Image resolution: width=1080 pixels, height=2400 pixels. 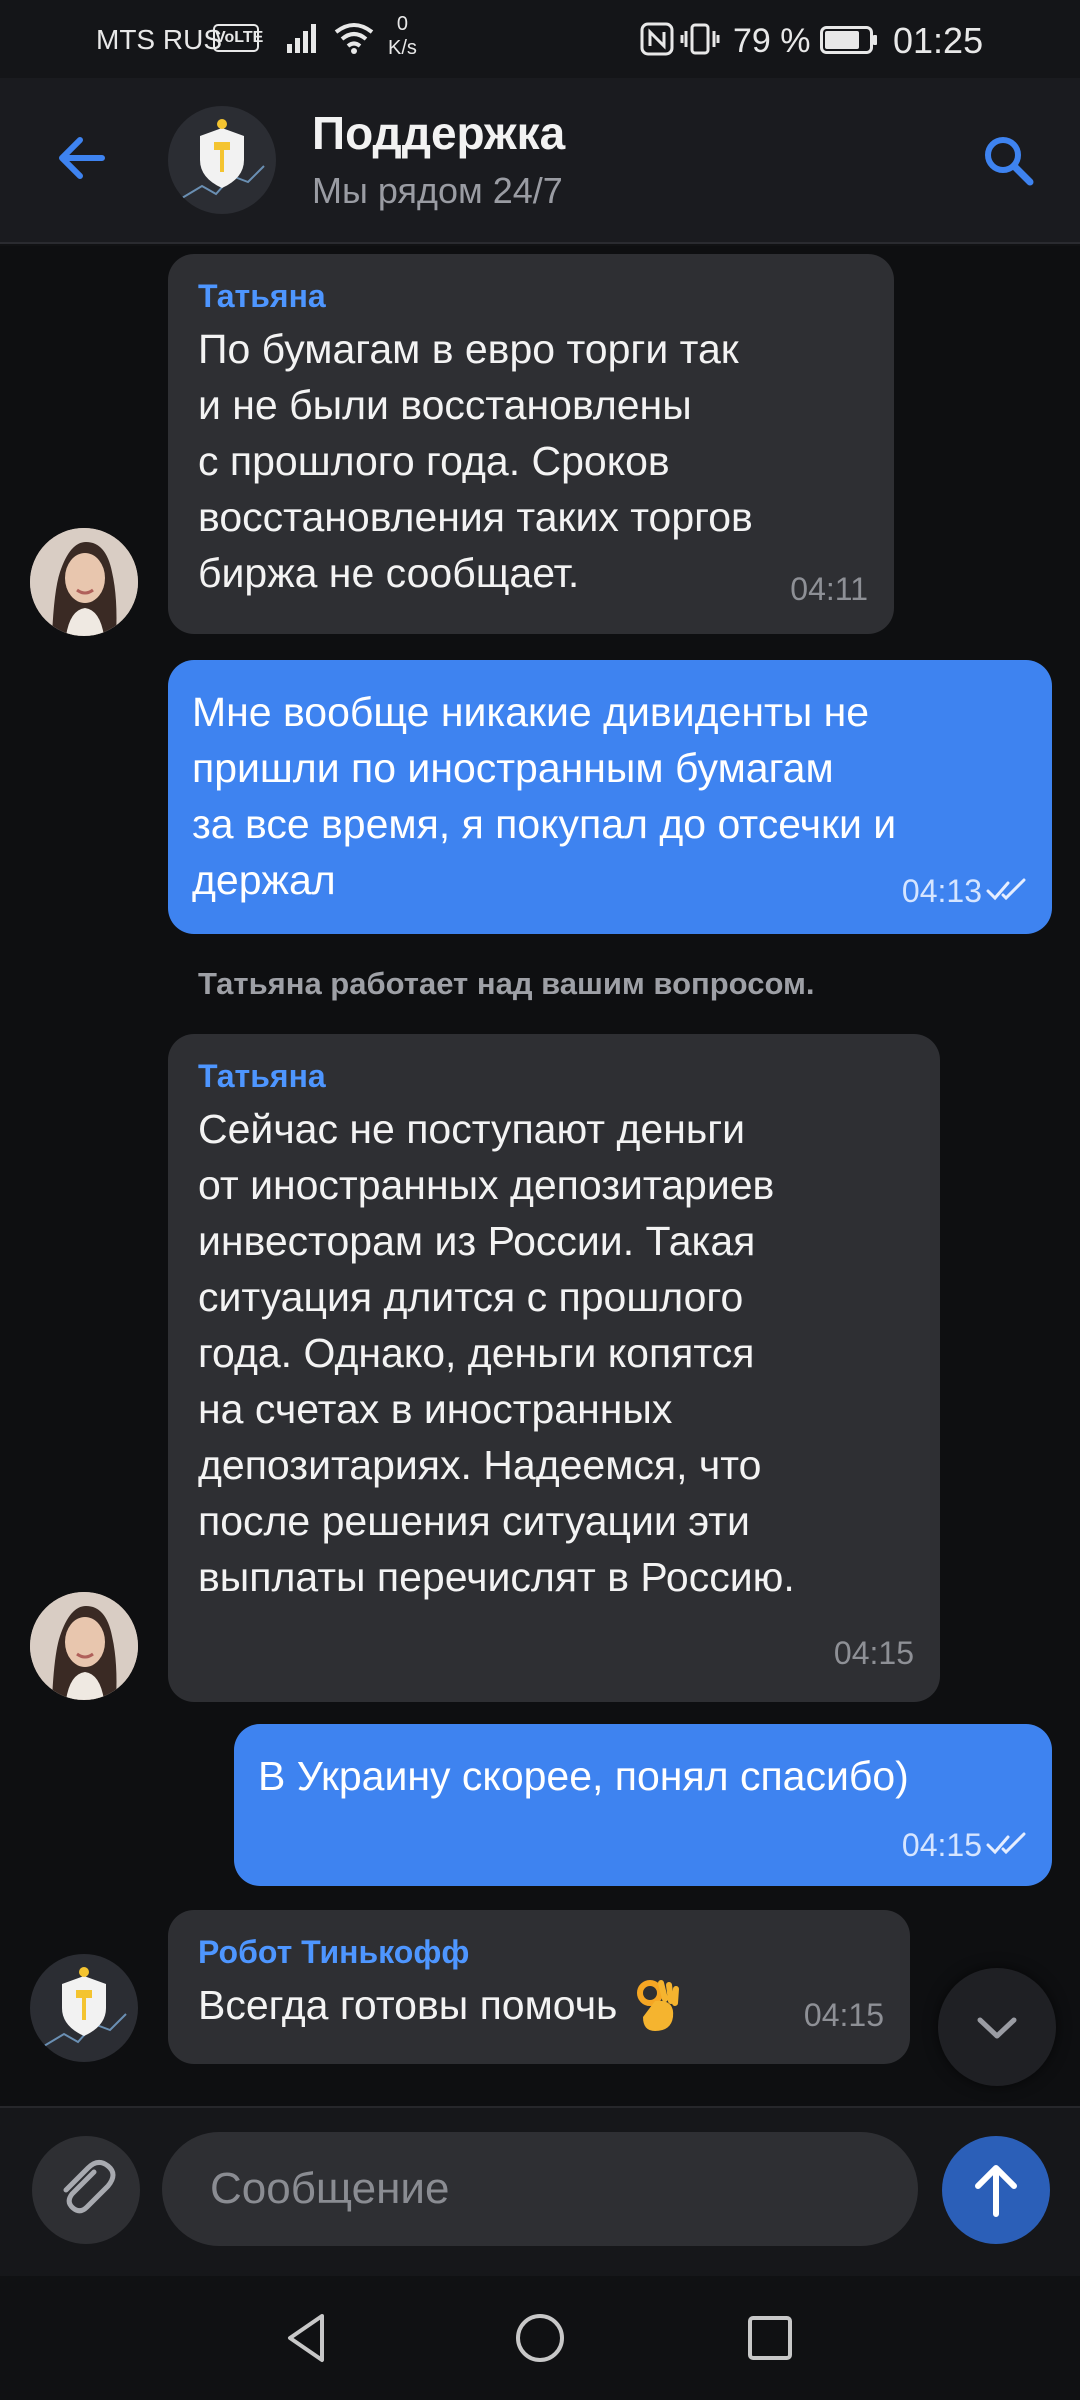 I want to click on message-composer, so click(x=540, y=2191).